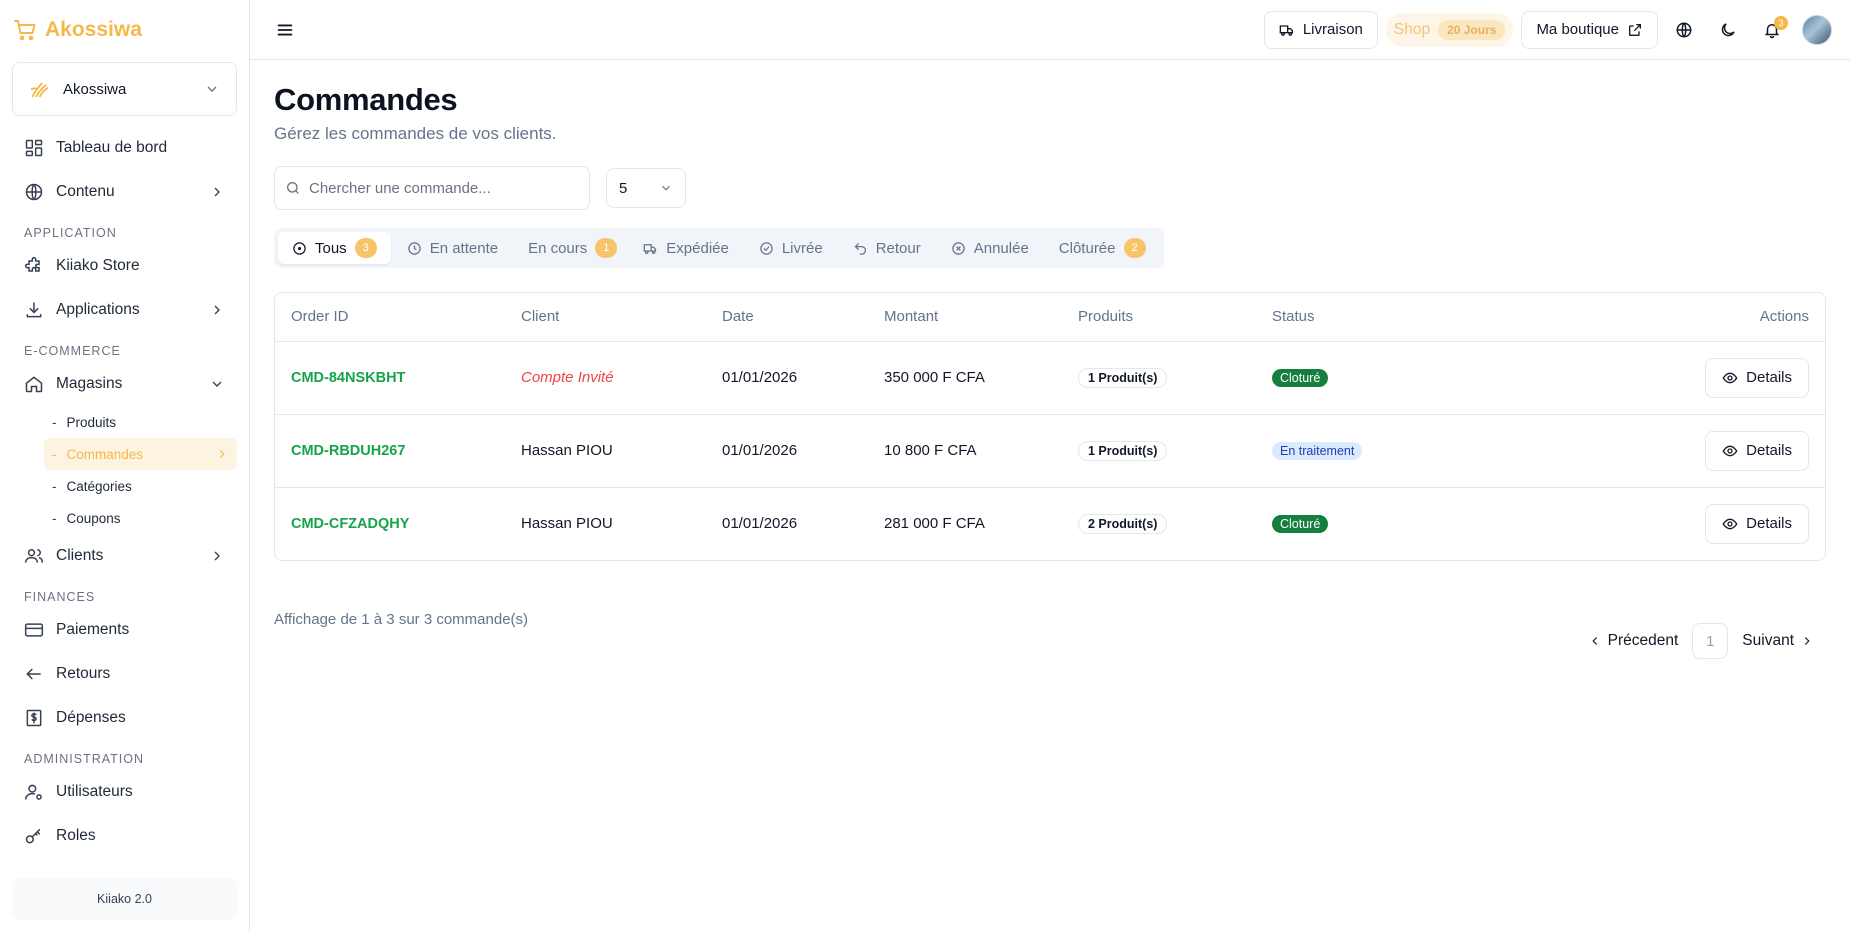 Image resolution: width=1850 pixels, height=932 pixels. What do you see at coordinates (1391, 317) in the screenshot?
I see `column-header: Status` at bounding box center [1391, 317].